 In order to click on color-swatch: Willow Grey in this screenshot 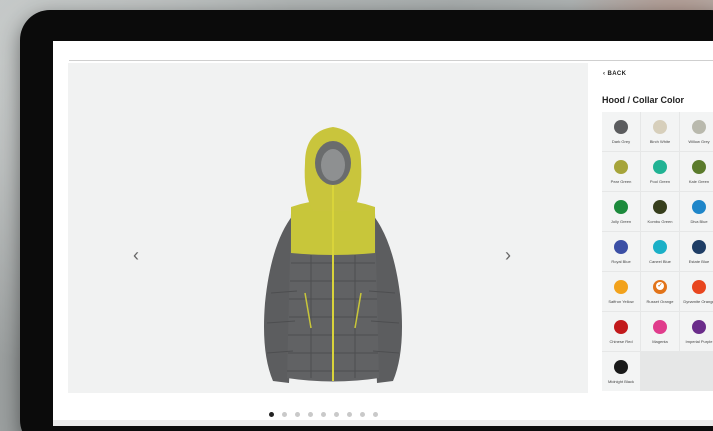, I will do `click(696, 131)`.